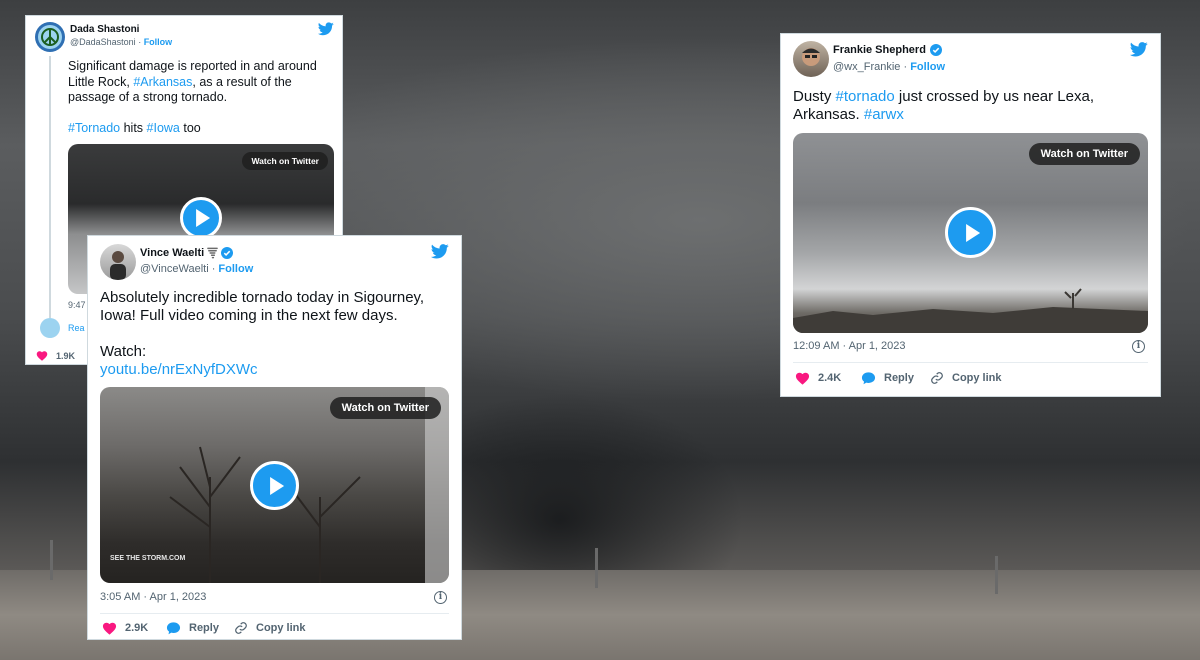 Image resolution: width=1200 pixels, height=660 pixels. What do you see at coordinates (213, 253) in the screenshot?
I see `tornado-emoji-icon` at bounding box center [213, 253].